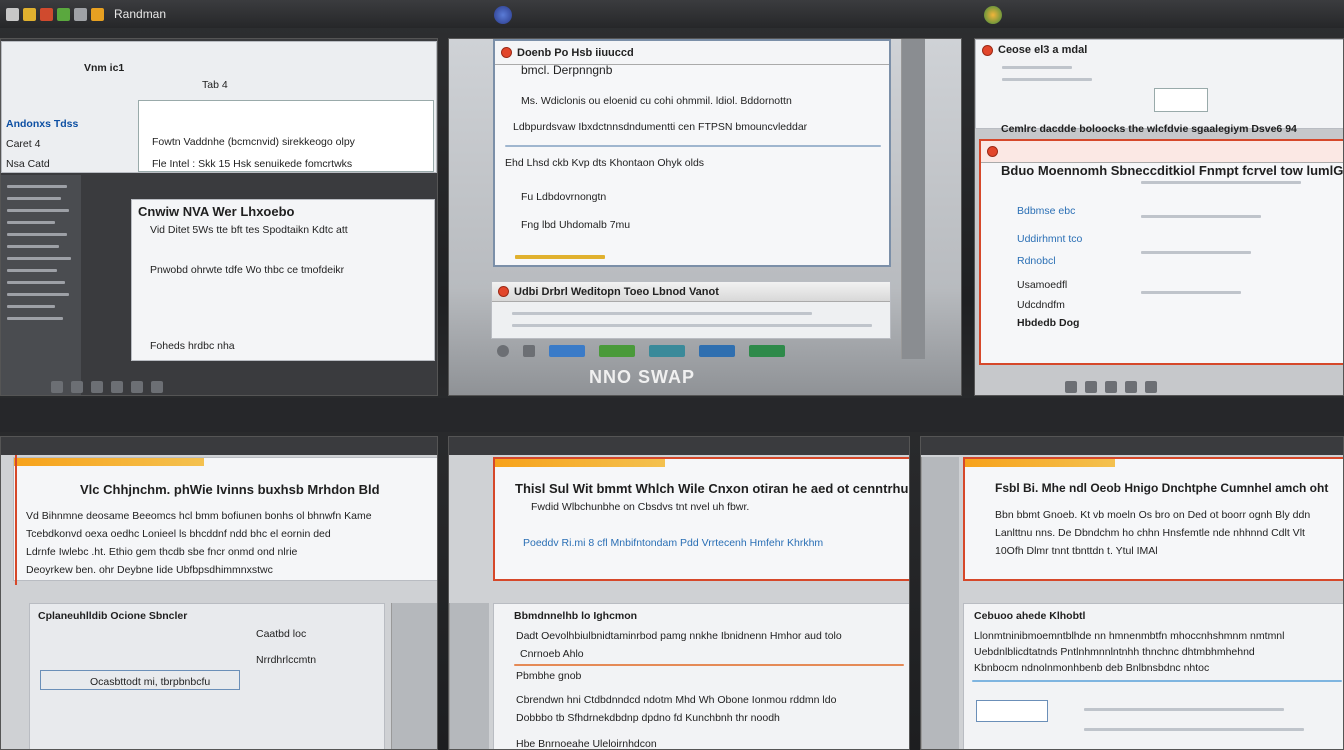  Describe the element at coordinates (586, 744) in the screenshot. I see `tile5-lower-row-6: Hbe Bnrnoeahe Uleloirnhdcon` at that location.